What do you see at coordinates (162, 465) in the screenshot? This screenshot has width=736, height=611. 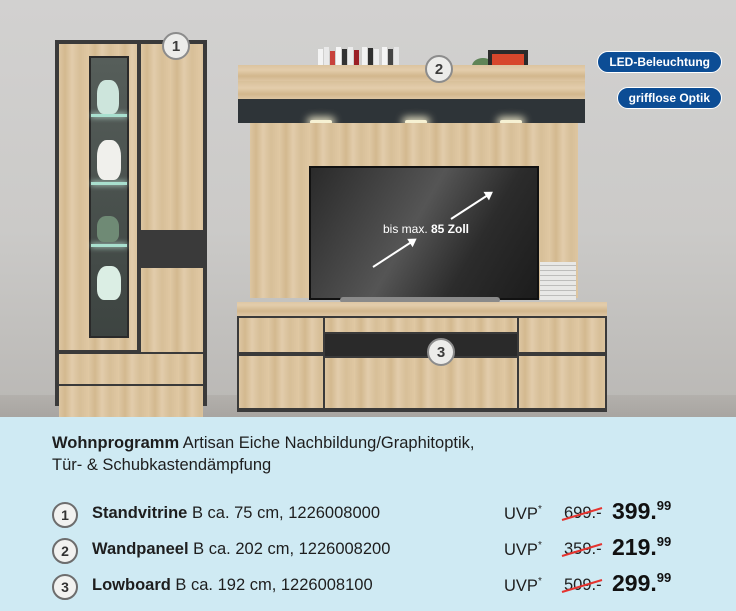 I see `description-line2: Tür- & Schubkastendämpfung` at bounding box center [162, 465].